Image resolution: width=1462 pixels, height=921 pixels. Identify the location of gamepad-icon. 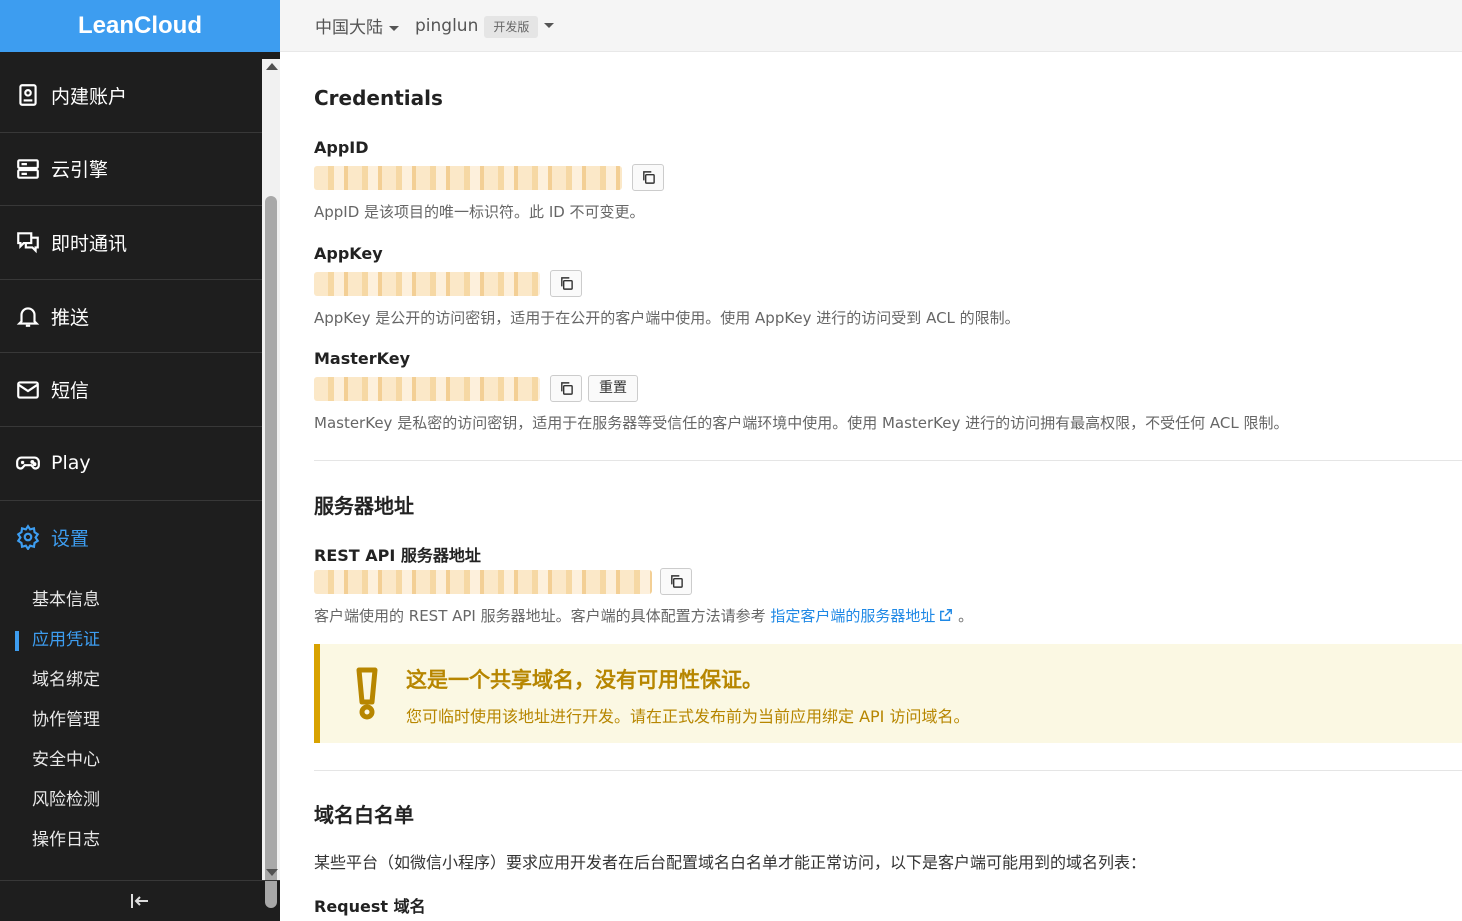
(28, 463).